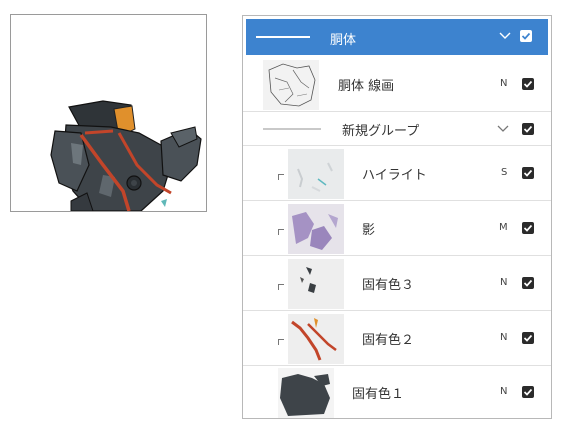 This screenshot has width=587, height=424. I want to click on layer-name: 固有色２, so click(388, 340).